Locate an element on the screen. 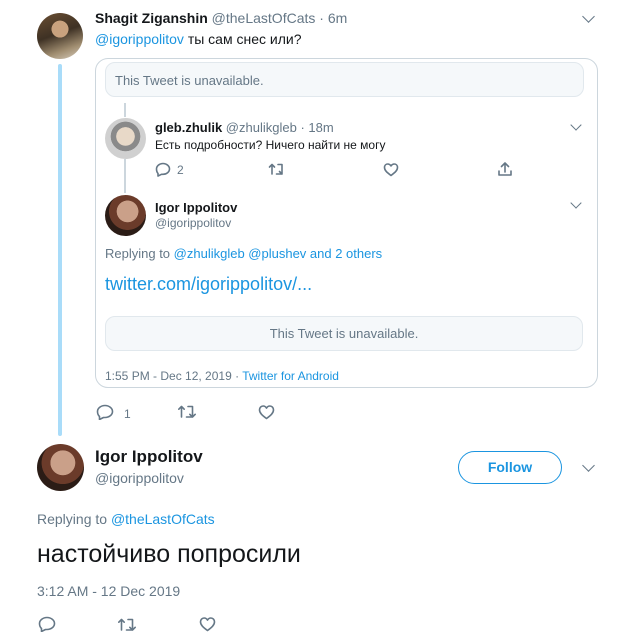 Image resolution: width=625 pixels, height=639 pixels. reply-count: 1 is located at coordinates (127, 414).